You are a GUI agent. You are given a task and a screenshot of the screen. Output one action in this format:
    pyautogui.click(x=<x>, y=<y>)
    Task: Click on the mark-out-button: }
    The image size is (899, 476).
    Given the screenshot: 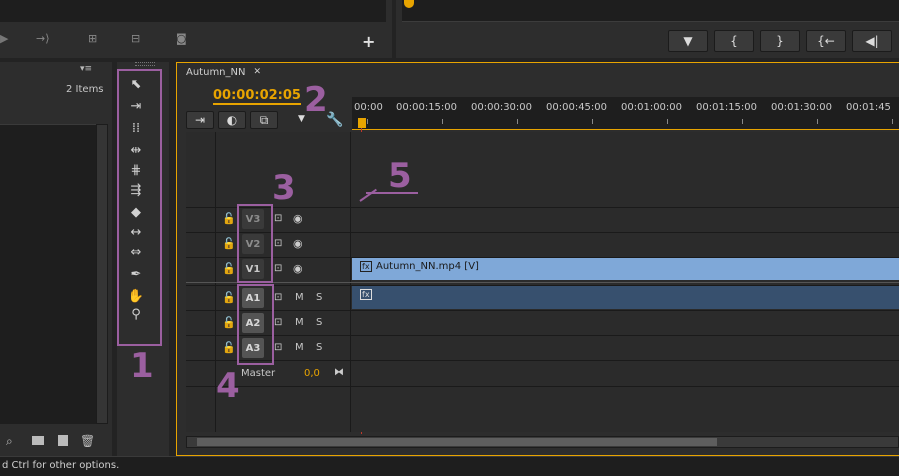 What is the action you would take?
    pyautogui.click(x=780, y=41)
    